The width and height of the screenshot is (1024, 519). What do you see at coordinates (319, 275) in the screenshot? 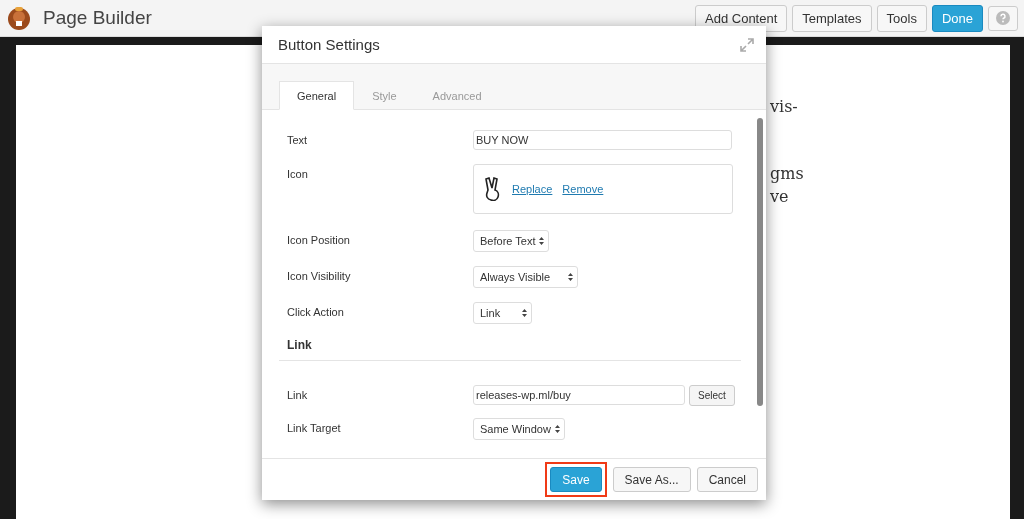
I see `field-label: Icon Visibility` at bounding box center [319, 275].